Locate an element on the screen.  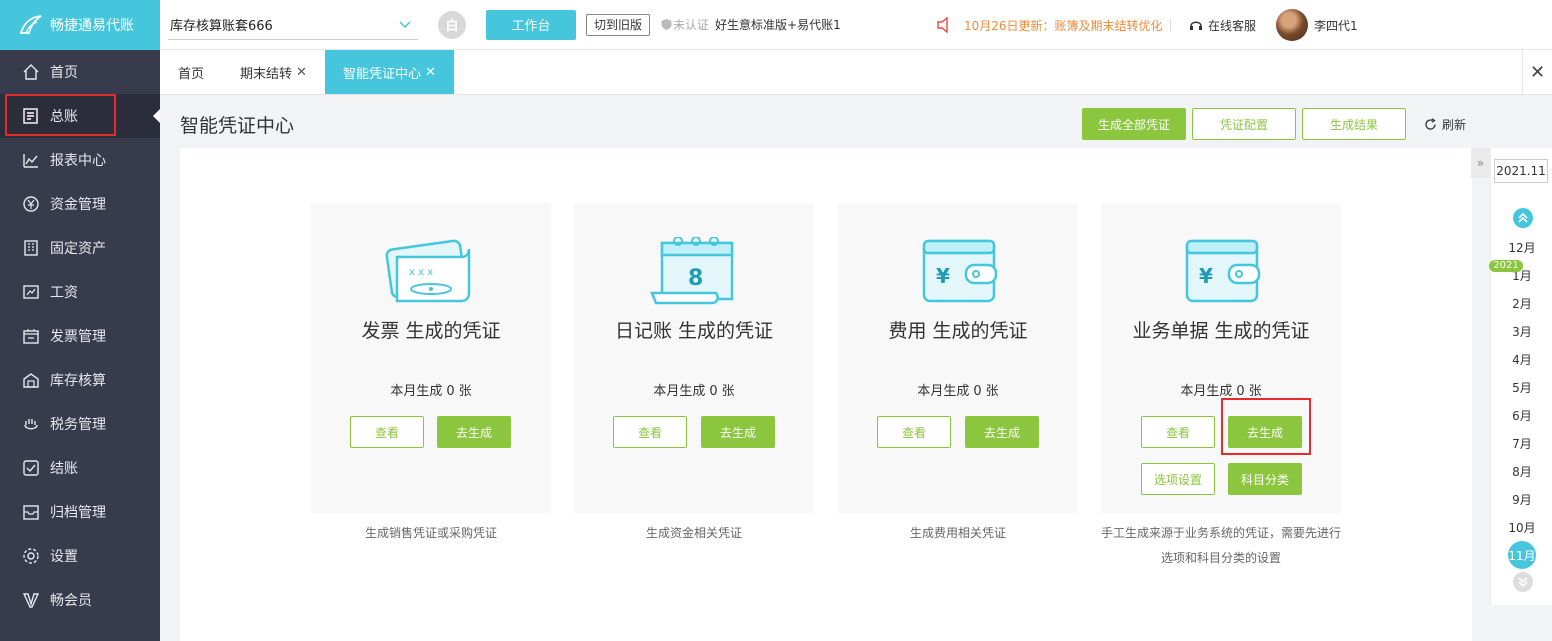
vip-icon is located at coordinates (31, 600).